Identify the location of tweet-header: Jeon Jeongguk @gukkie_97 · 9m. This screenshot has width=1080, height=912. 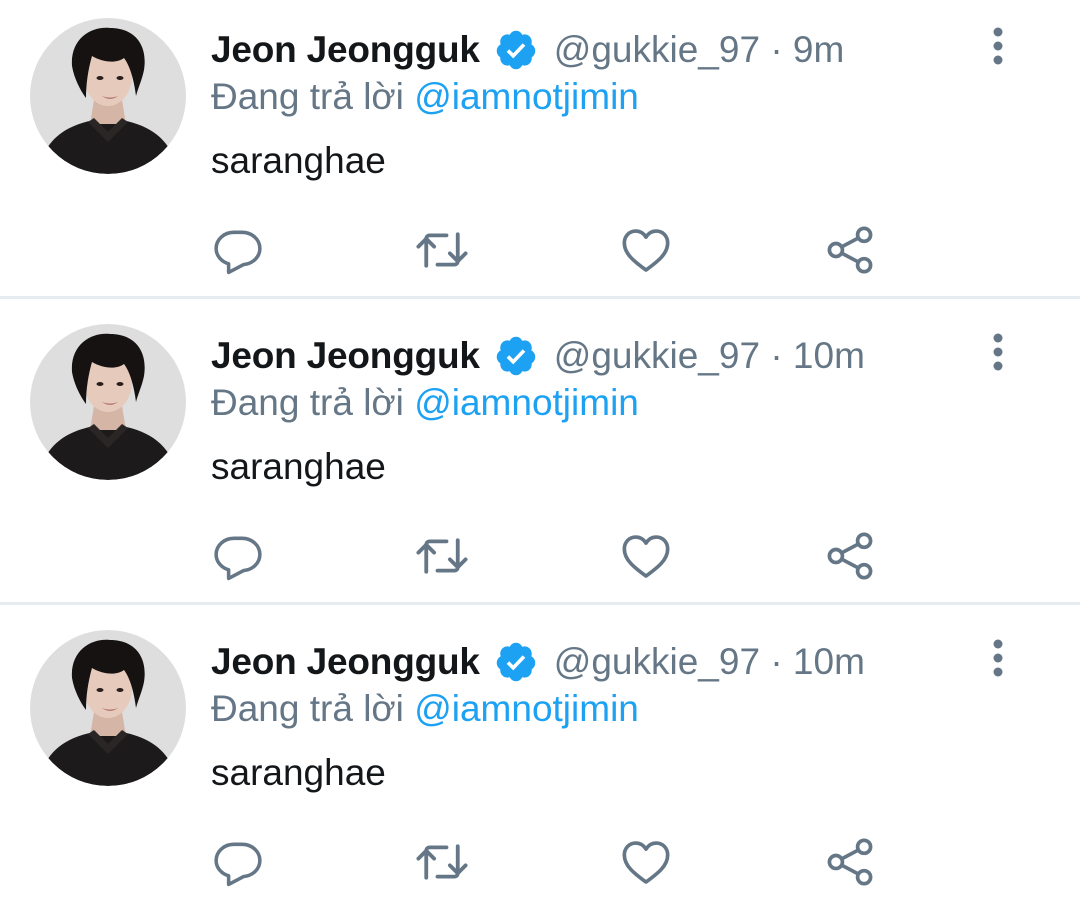
(527, 50).